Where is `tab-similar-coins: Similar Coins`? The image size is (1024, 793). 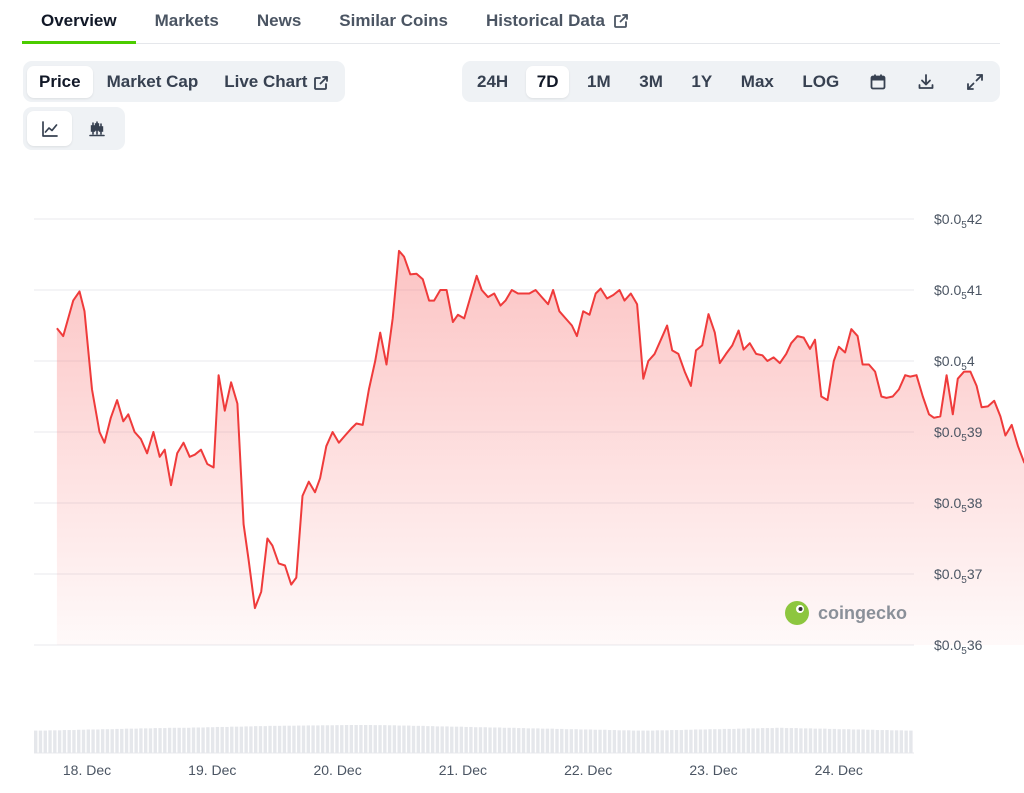 tab-similar-coins: Similar Coins is located at coordinates (393, 22).